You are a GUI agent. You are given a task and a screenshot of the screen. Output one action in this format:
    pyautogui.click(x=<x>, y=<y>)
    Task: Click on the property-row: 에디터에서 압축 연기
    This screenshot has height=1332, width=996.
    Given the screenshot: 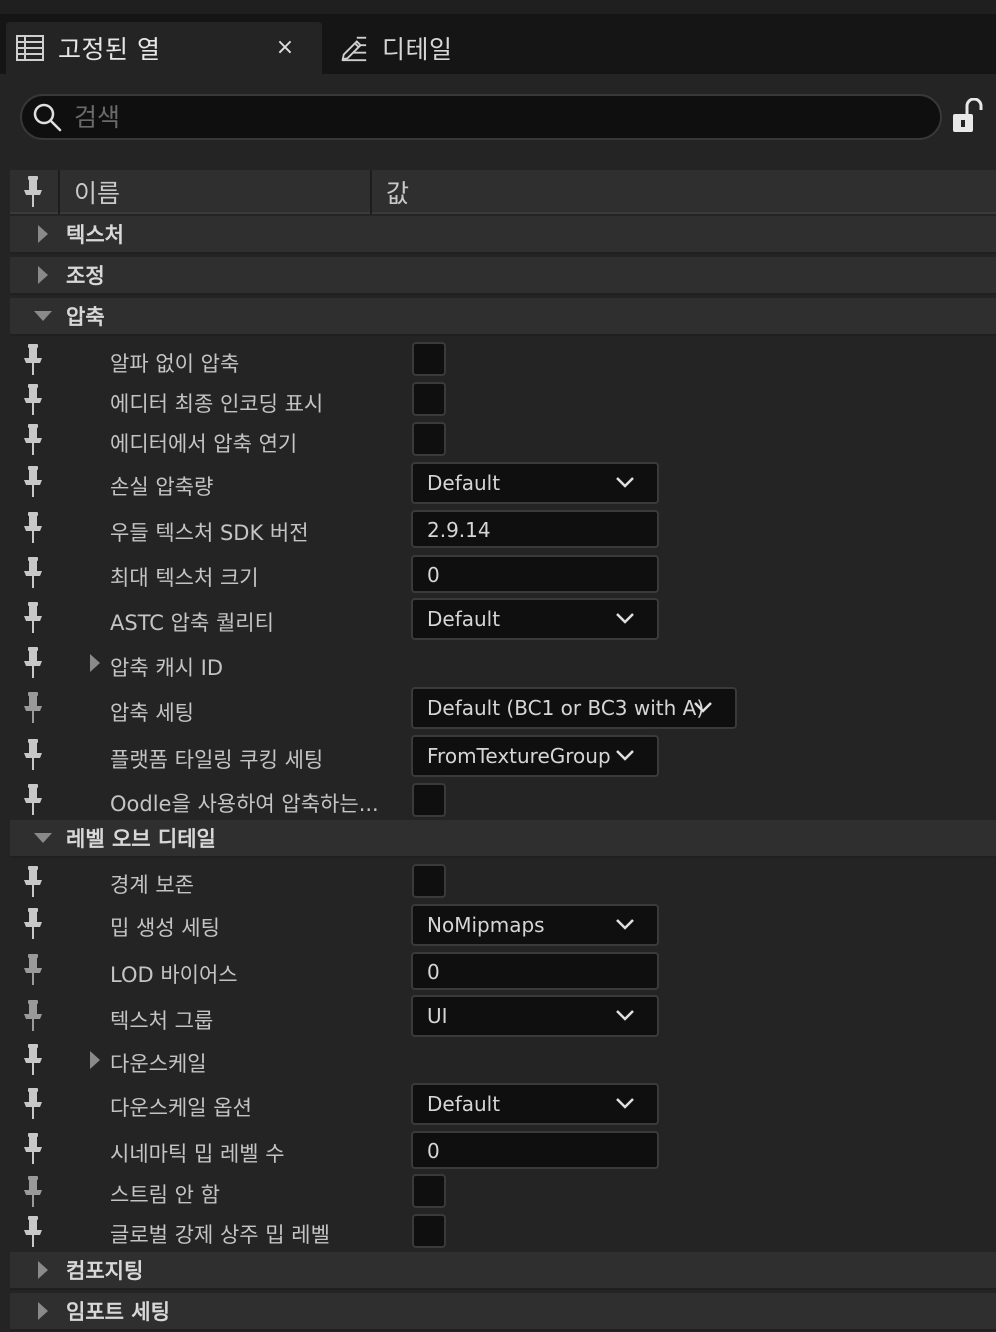 What is the action you would take?
    pyautogui.click(x=503, y=440)
    